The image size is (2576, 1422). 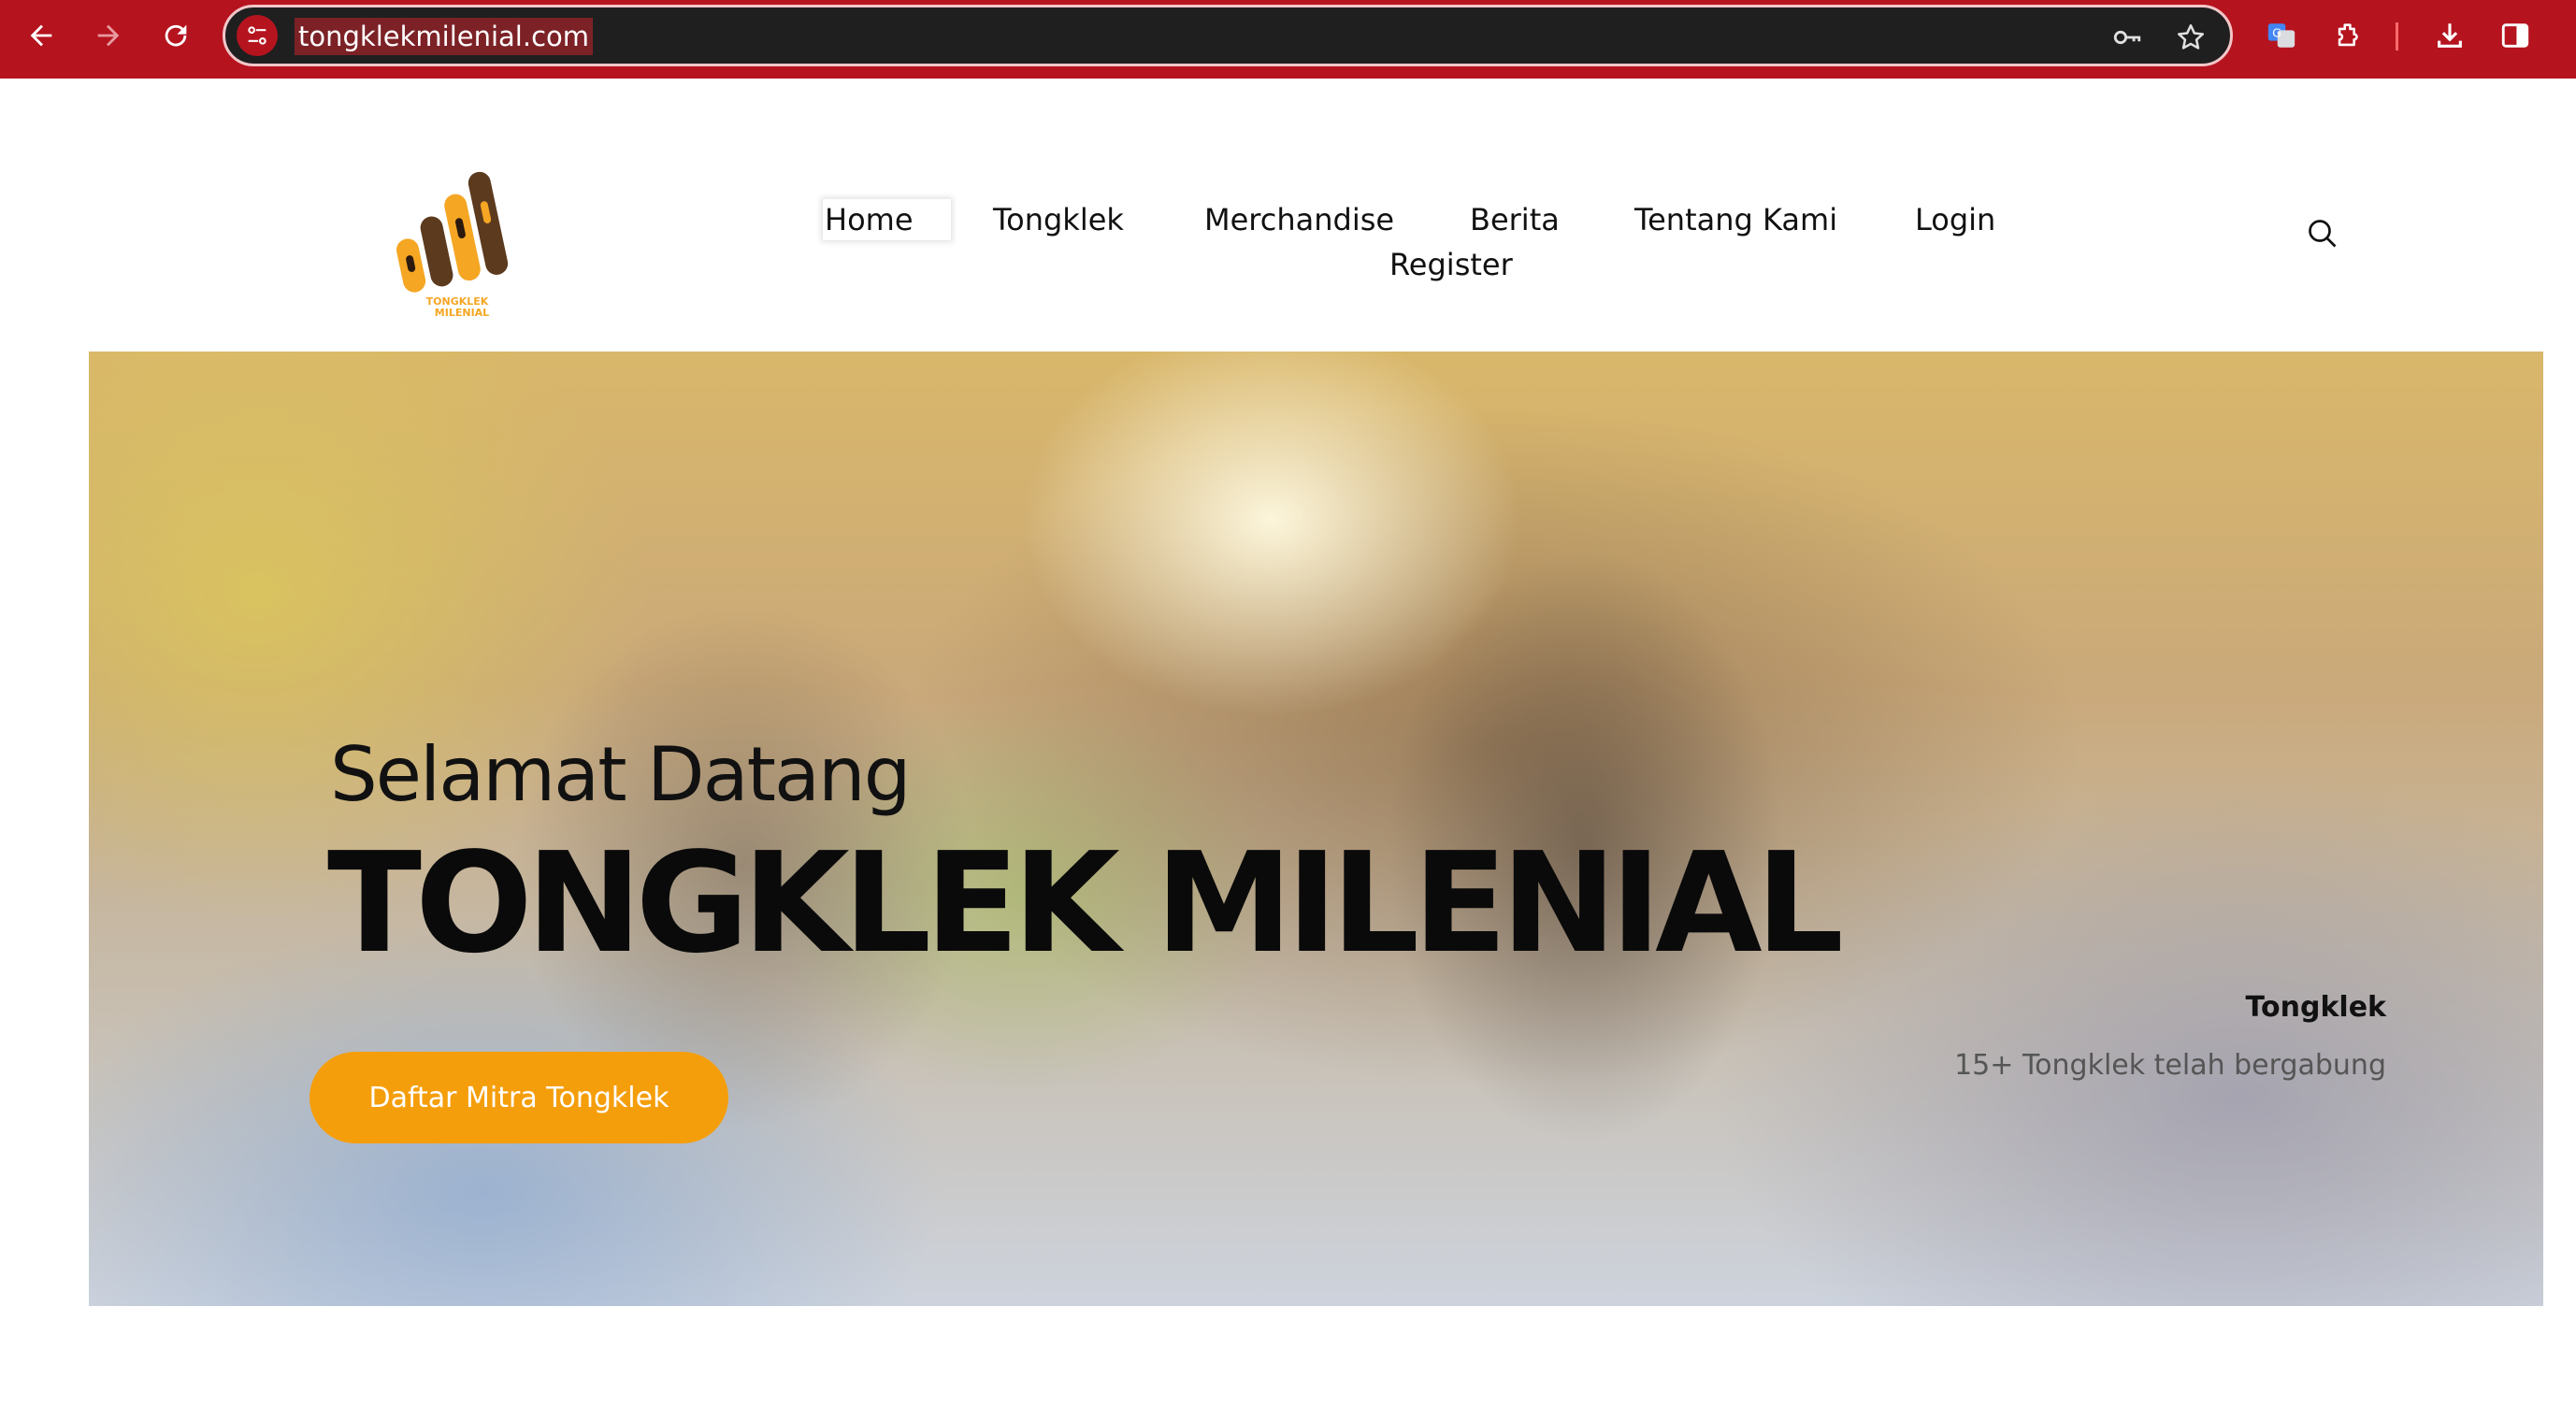 What do you see at coordinates (445, 36) in the screenshot?
I see `url-text: tongklekmilenial.com` at bounding box center [445, 36].